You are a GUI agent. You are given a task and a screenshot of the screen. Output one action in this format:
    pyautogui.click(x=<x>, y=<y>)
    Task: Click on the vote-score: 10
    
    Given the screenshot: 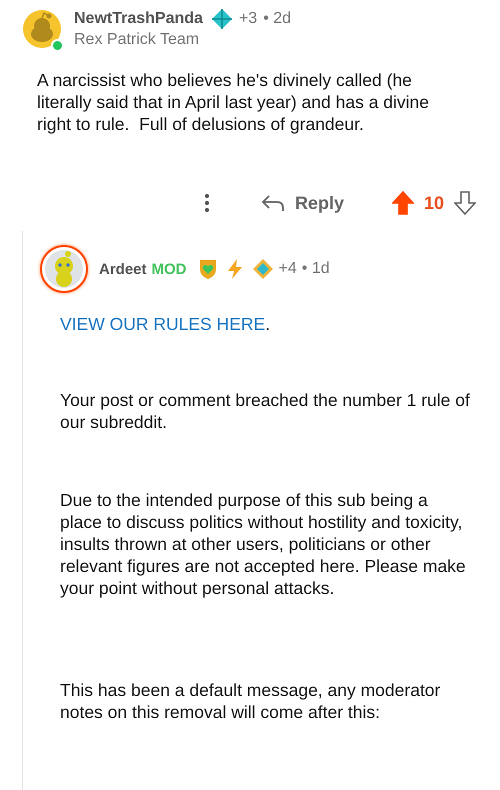 What is the action you would take?
    pyautogui.click(x=434, y=203)
    